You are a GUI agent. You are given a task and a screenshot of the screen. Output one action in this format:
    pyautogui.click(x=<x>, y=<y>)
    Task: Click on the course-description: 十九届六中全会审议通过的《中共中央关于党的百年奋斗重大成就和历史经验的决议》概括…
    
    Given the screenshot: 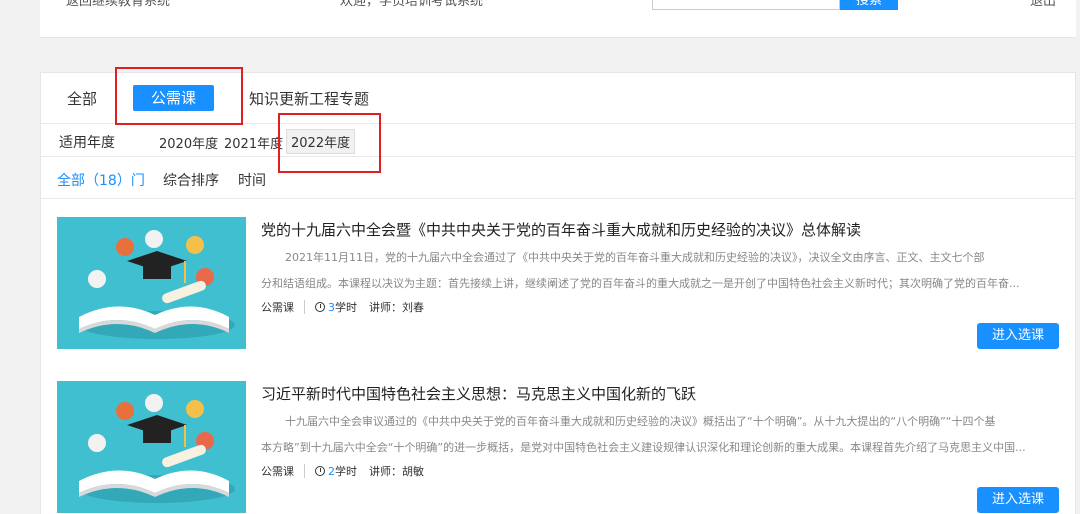 What is the action you would take?
    pyautogui.click(x=661, y=435)
    